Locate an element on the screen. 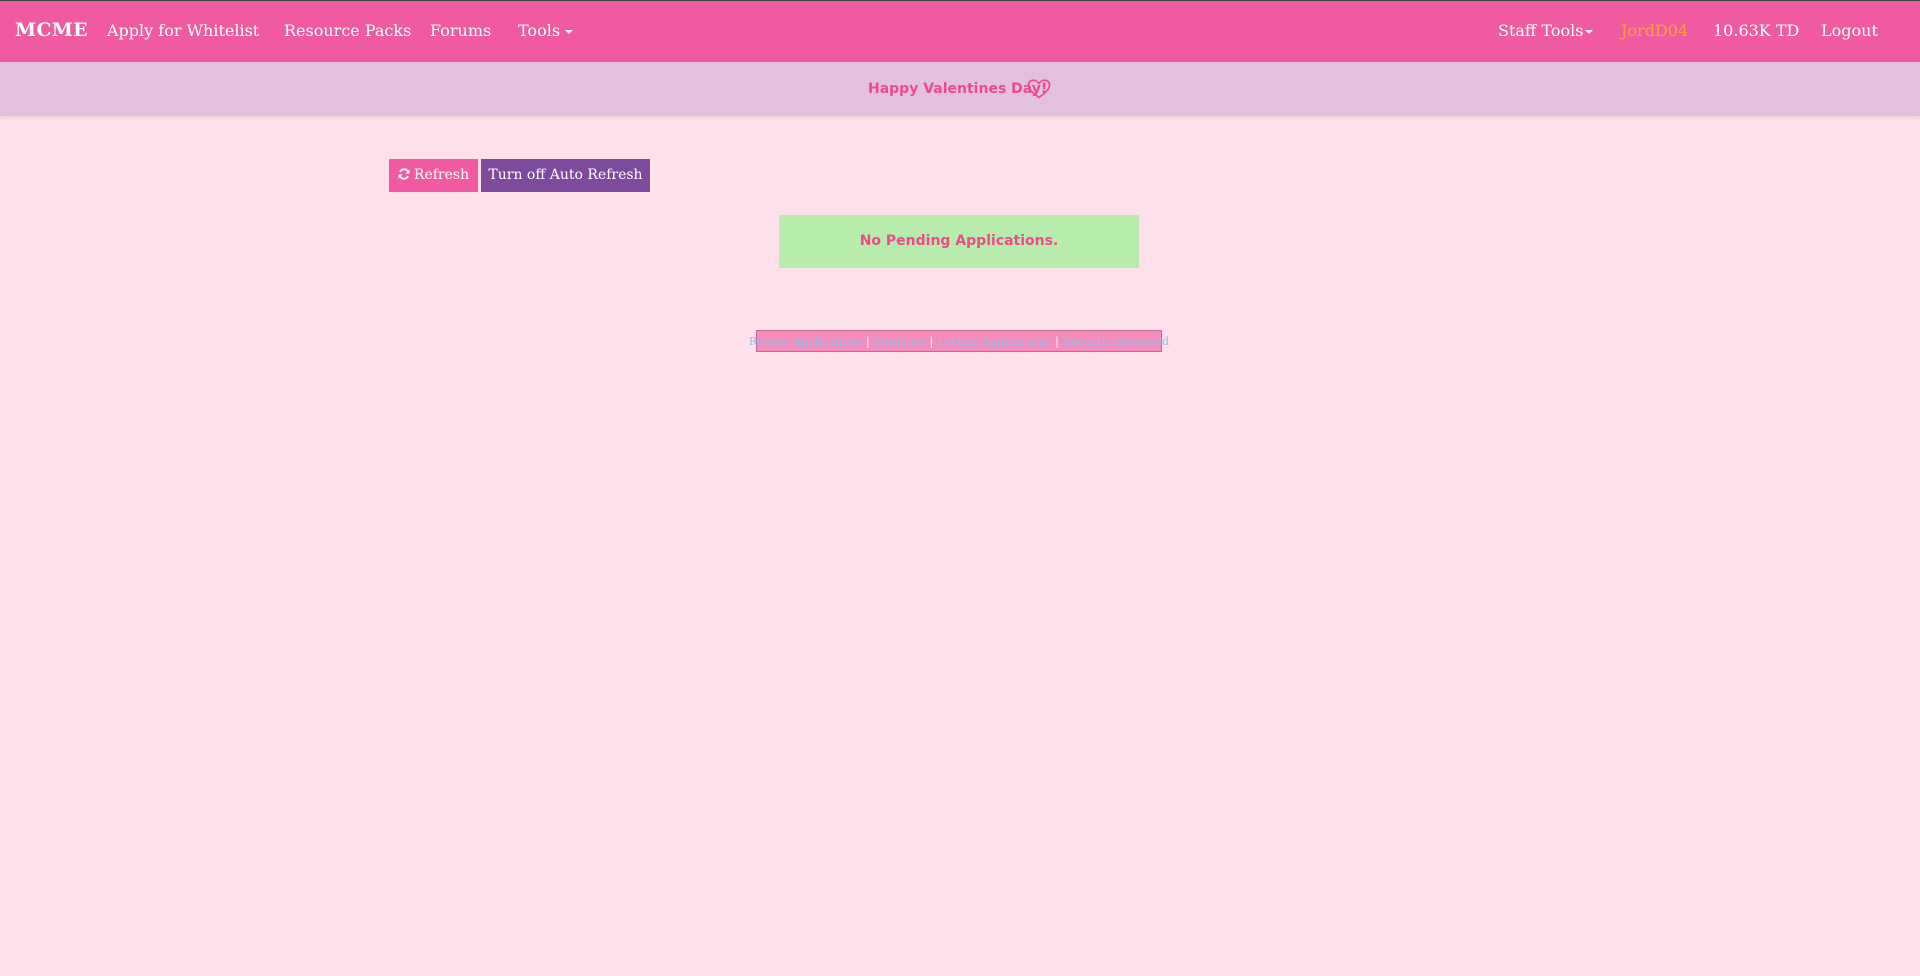 The width and height of the screenshot is (1920, 976). heart-outline-icon is located at coordinates (1039, 89).